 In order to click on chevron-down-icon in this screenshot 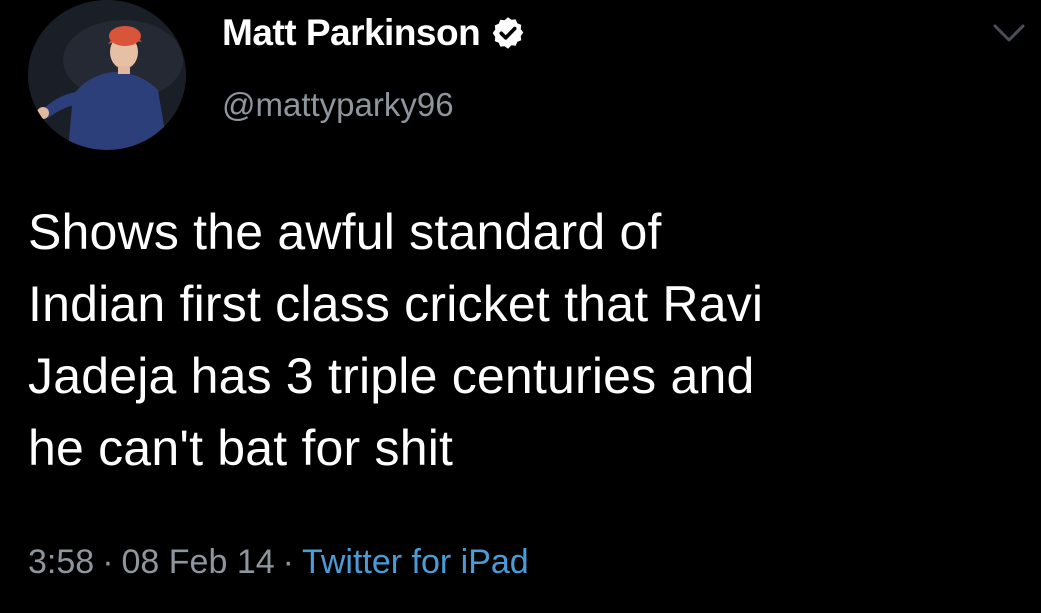, I will do `click(1009, 33)`.